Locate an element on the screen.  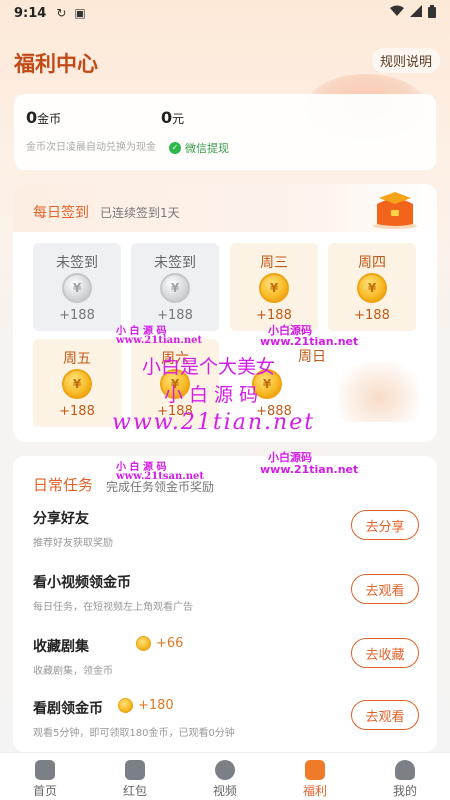
tab-home: 首页 is located at coordinates (45, 776).